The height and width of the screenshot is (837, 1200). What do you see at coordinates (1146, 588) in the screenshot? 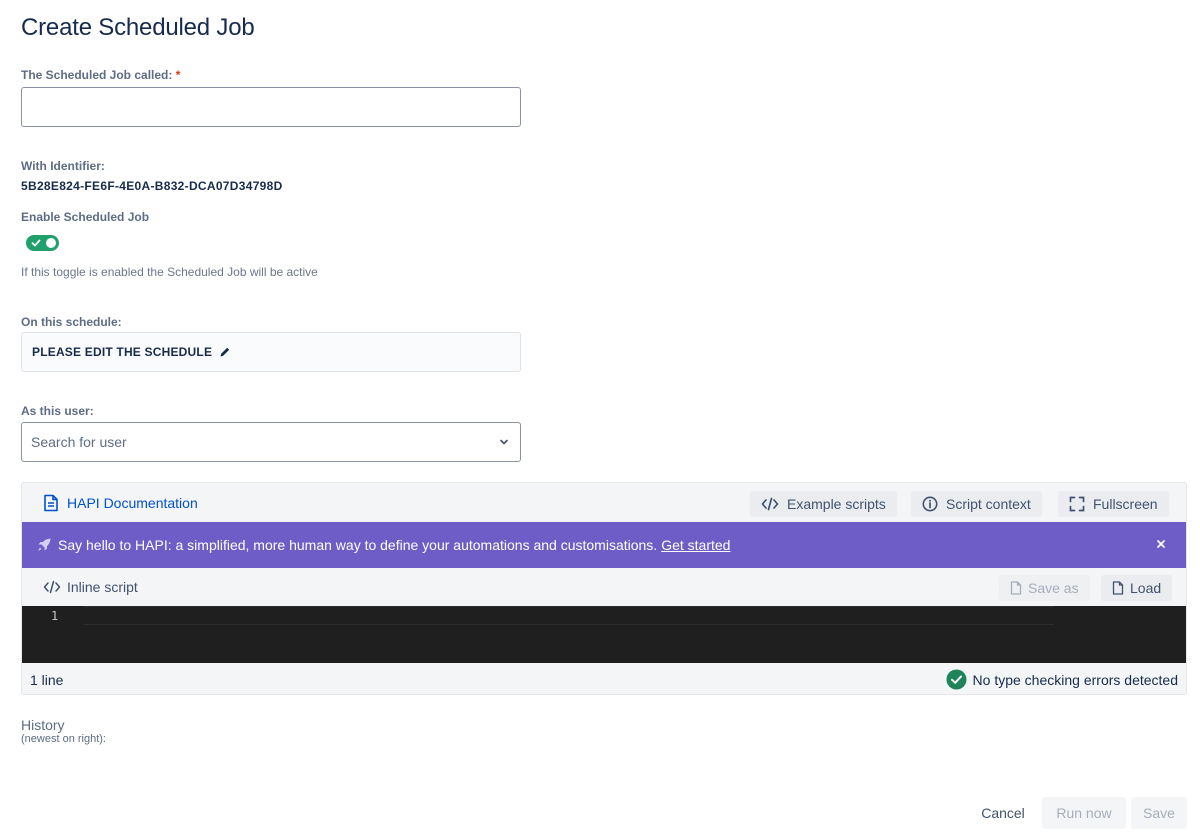
I see `load-text: Load` at bounding box center [1146, 588].